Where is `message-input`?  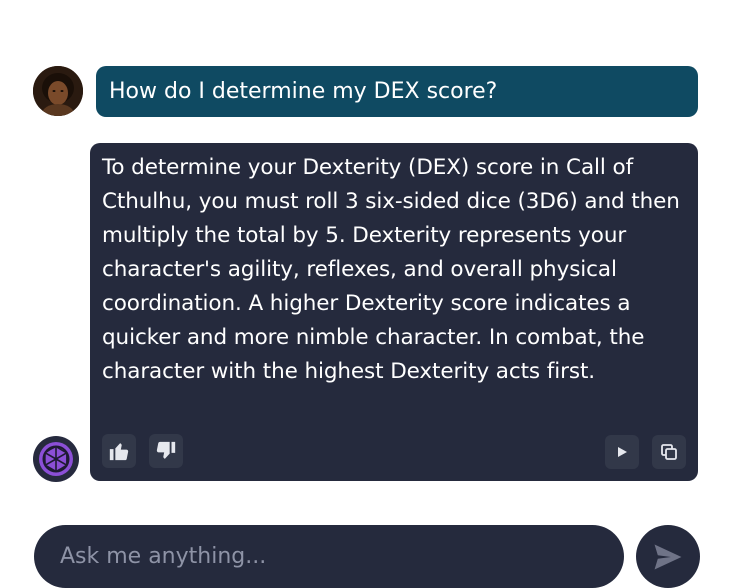
message-input is located at coordinates (330, 556).